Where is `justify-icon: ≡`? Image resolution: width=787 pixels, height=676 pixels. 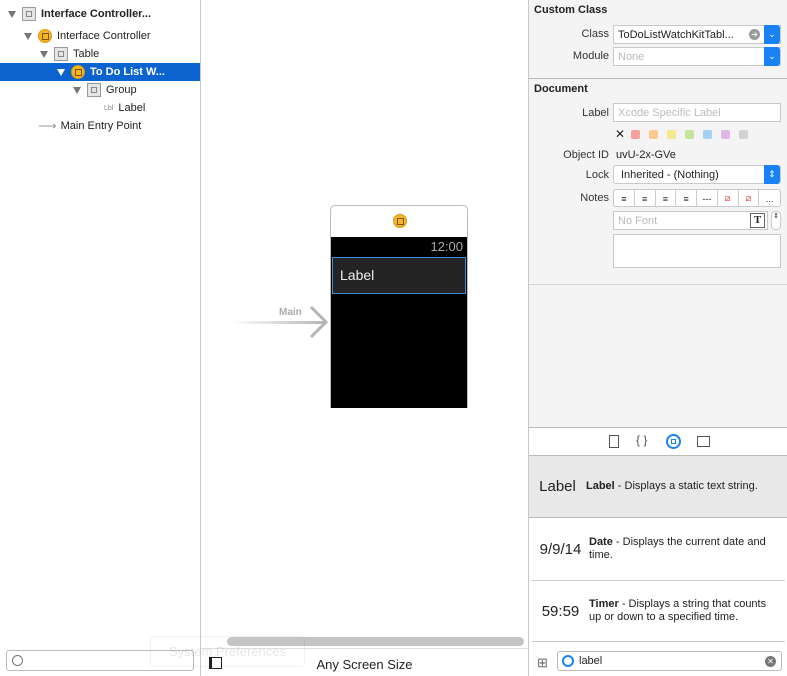 justify-icon: ≡ is located at coordinates (686, 198).